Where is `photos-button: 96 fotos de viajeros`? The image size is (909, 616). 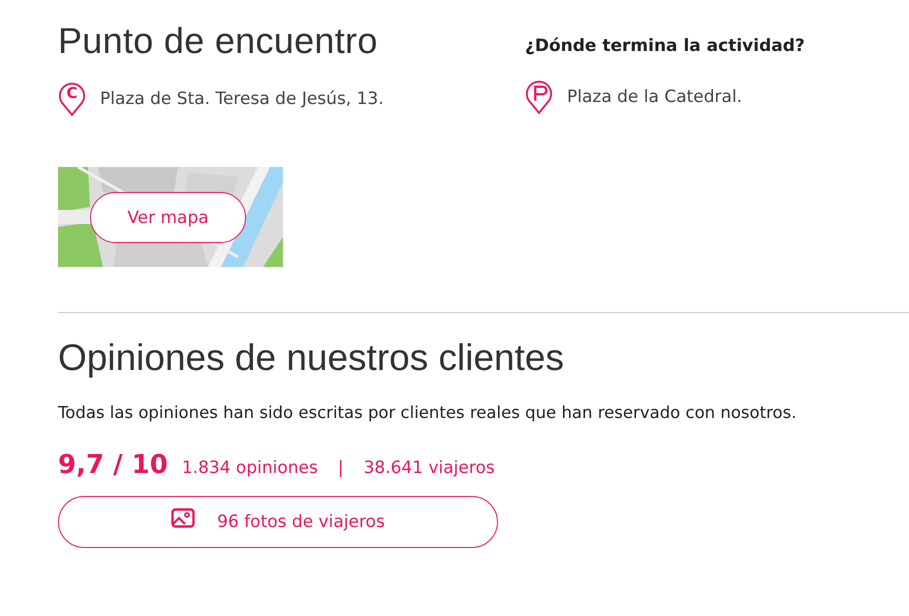 photos-button: 96 fotos de viajeros is located at coordinates (278, 522).